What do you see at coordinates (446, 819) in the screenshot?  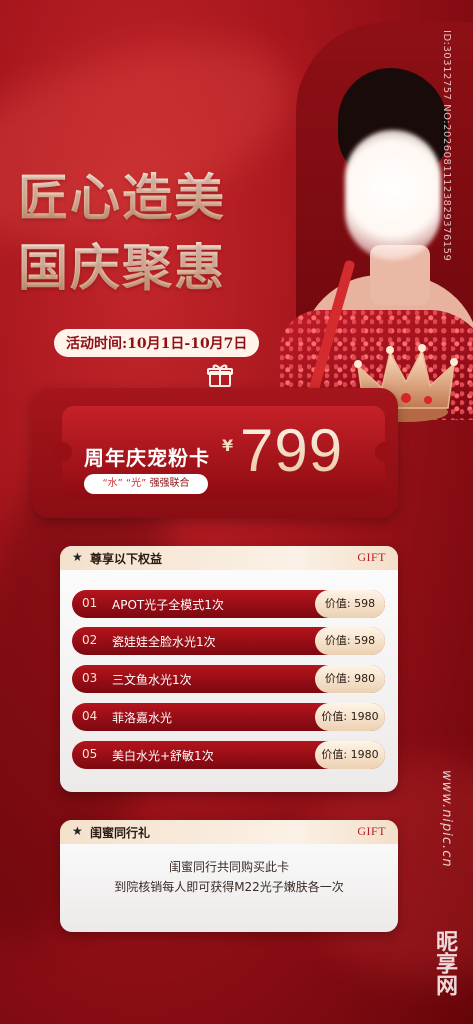 I see `watermark-site: www.nipic.cn` at bounding box center [446, 819].